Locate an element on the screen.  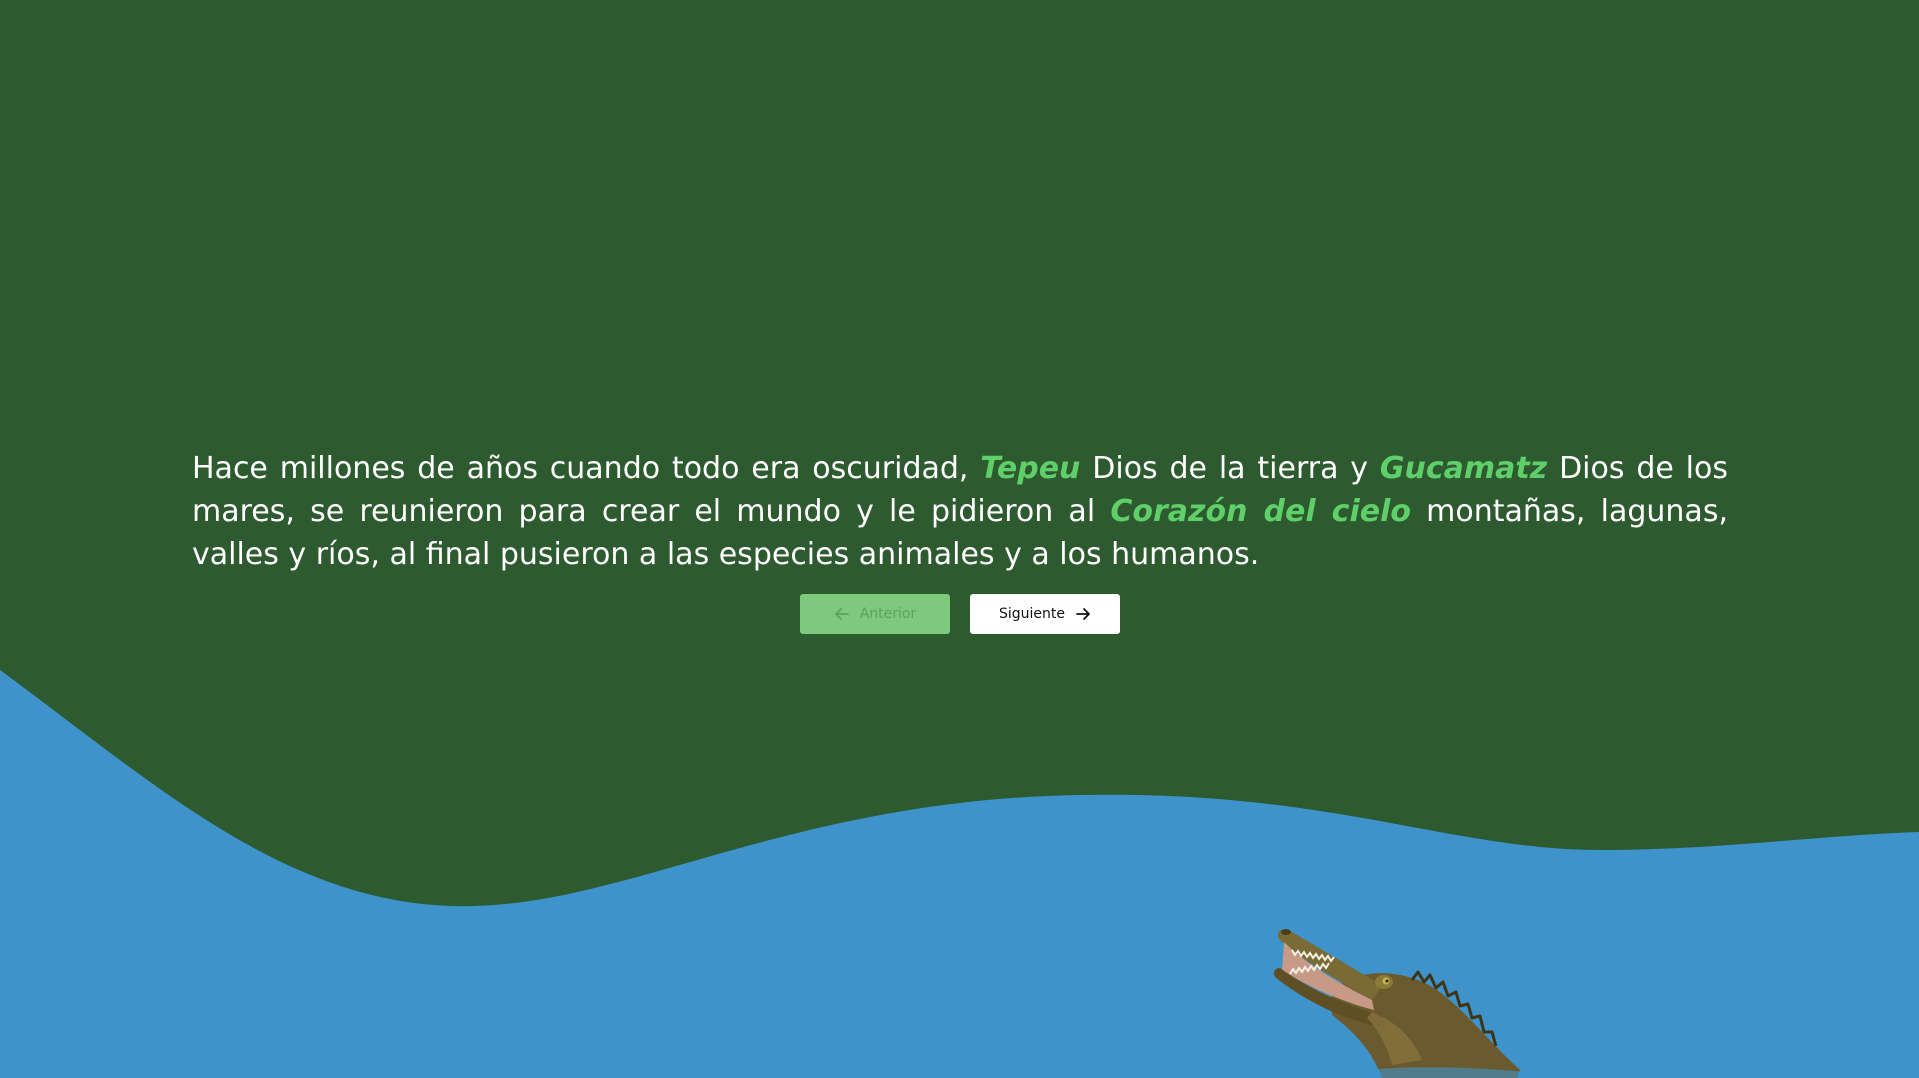
god-name-gucamatz: Gucamatz is located at coordinates (1463, 468).